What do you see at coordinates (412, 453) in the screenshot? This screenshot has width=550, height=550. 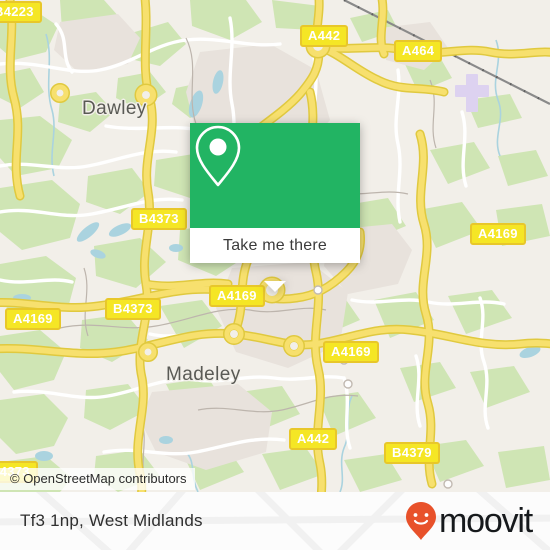 I see `shield-b4379: B4379` at bounding box center [412, 453].